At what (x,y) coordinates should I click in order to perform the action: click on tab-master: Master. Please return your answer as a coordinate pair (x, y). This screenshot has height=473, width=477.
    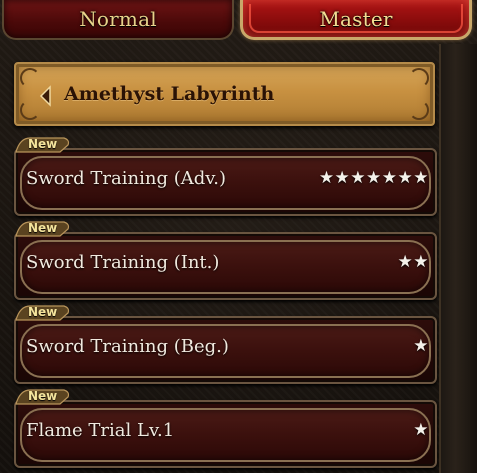
    Looking at the image, I should click on (356, 20).